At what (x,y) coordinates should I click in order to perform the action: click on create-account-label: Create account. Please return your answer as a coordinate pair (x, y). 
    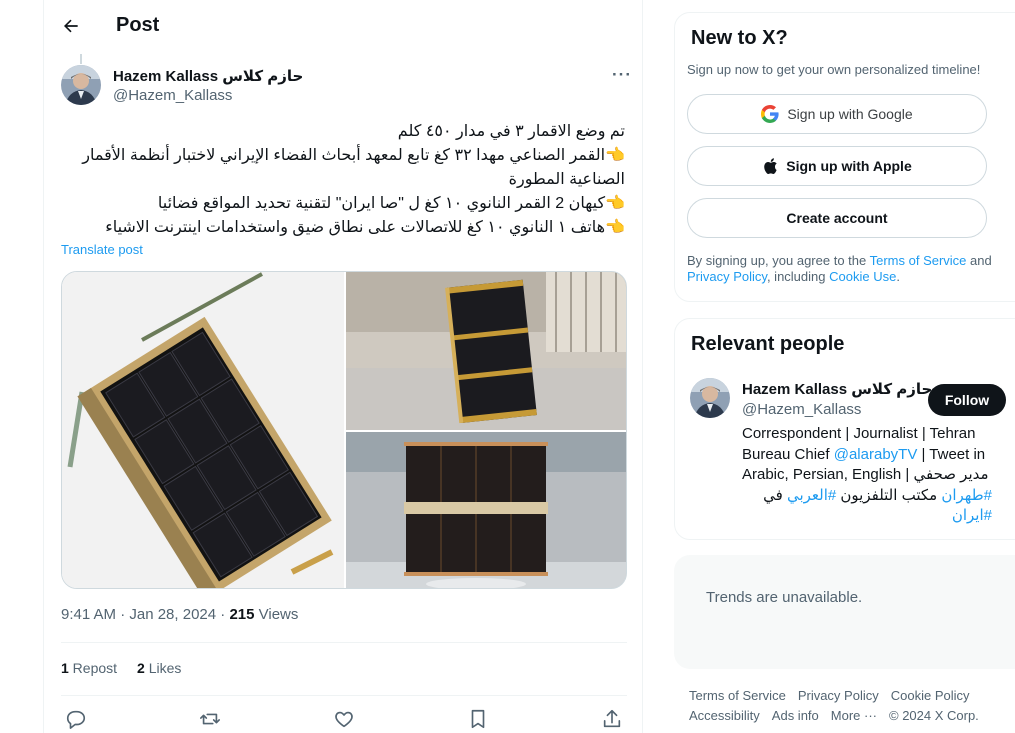
    Looking at the image, I should click on (837, 218).